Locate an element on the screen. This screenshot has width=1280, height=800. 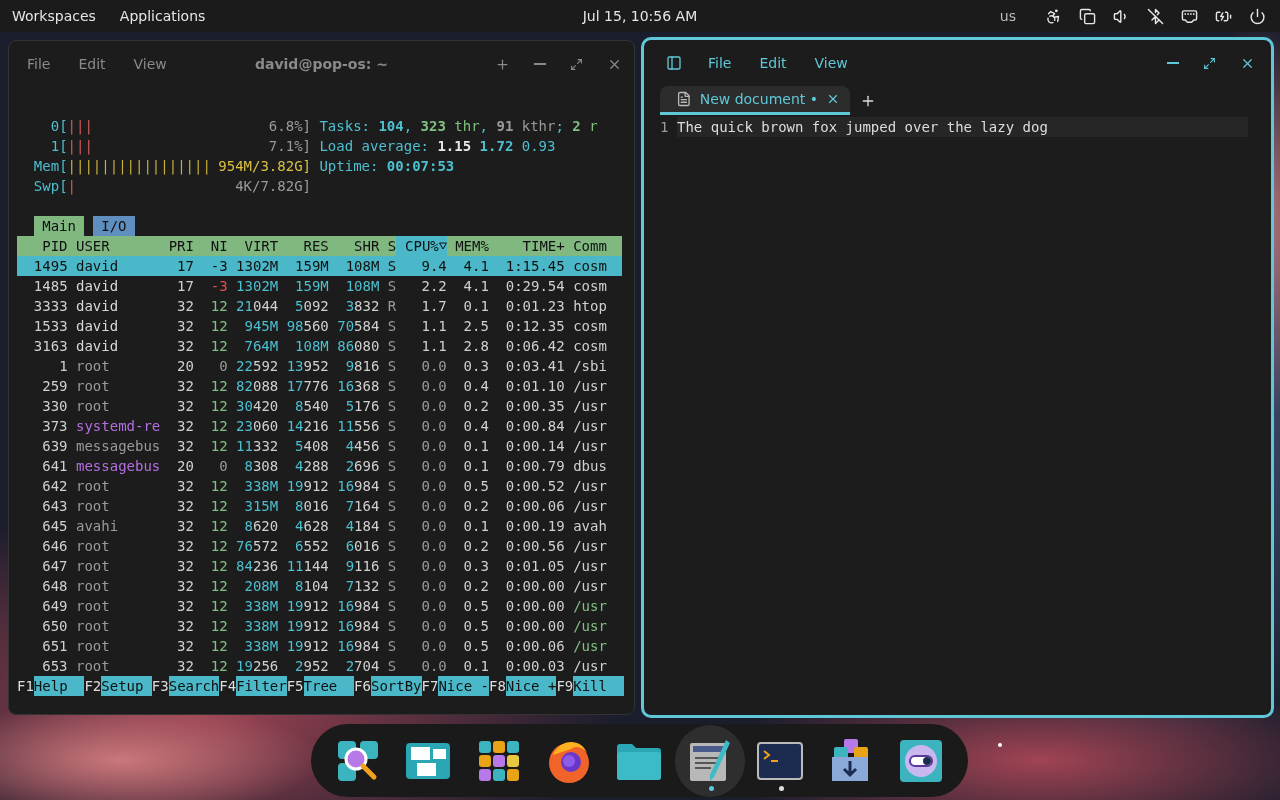
function-key-button: Setup is located at coordinates (126, 686).